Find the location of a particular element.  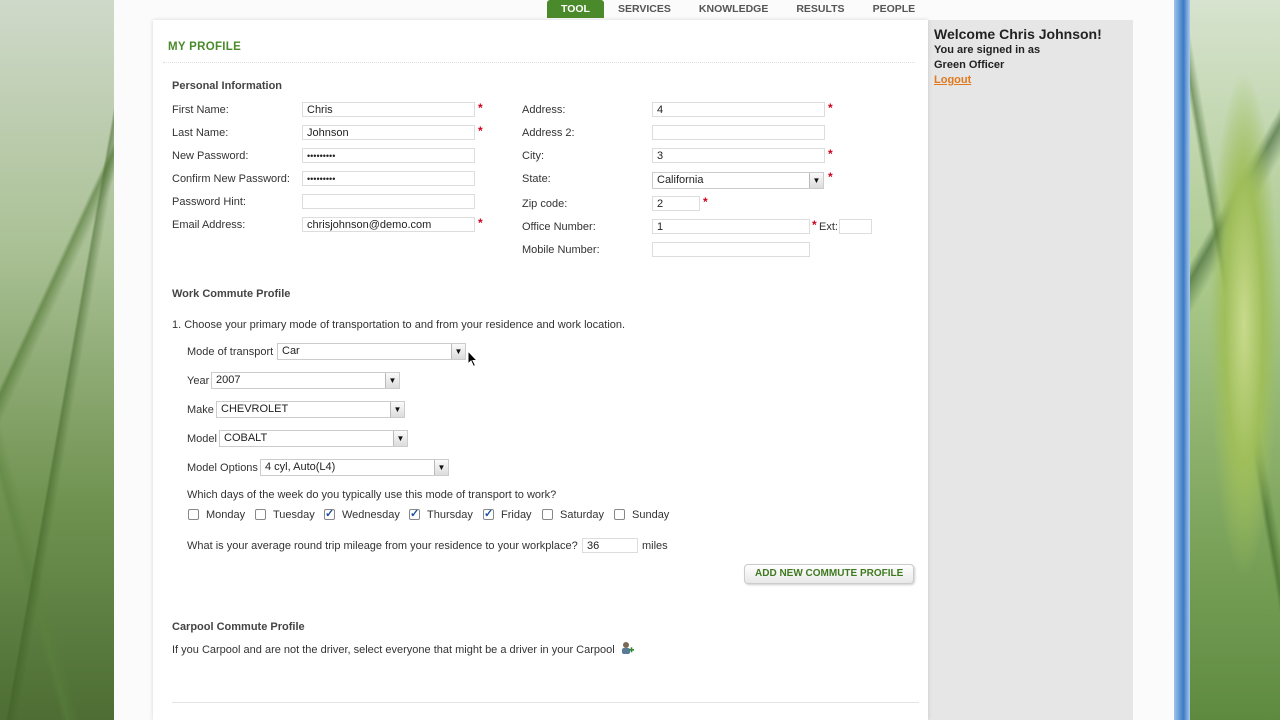

day-label: Saturday is located at coordinates (582, 515).